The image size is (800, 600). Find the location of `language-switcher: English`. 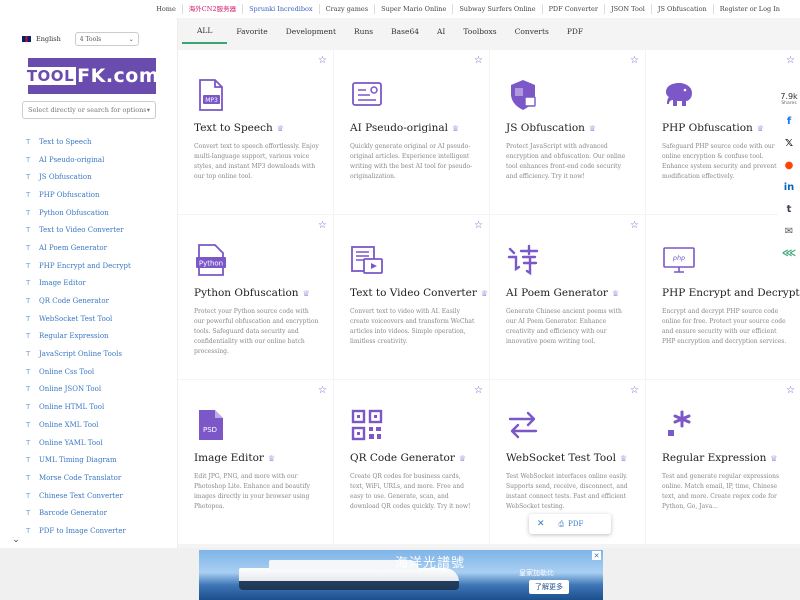

language-switcher: English is located at coordinates (48, 39).